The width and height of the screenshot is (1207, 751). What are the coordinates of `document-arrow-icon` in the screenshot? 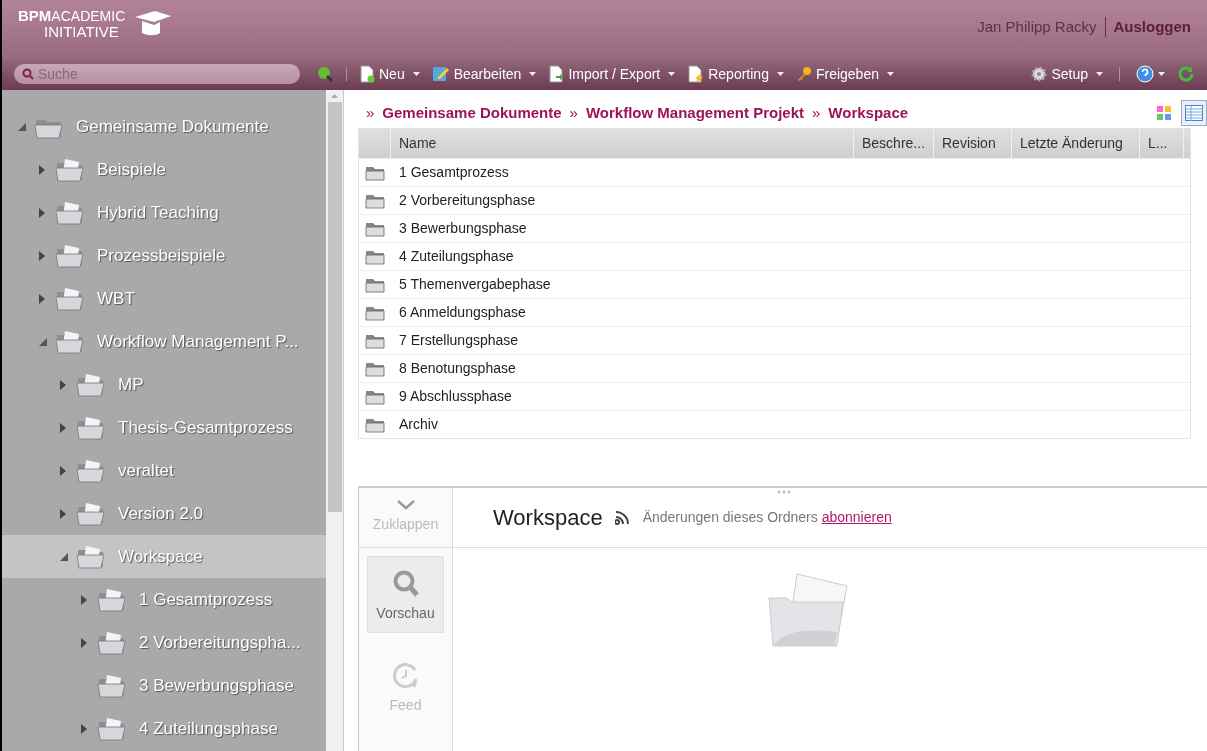 It's located at (556, 74).